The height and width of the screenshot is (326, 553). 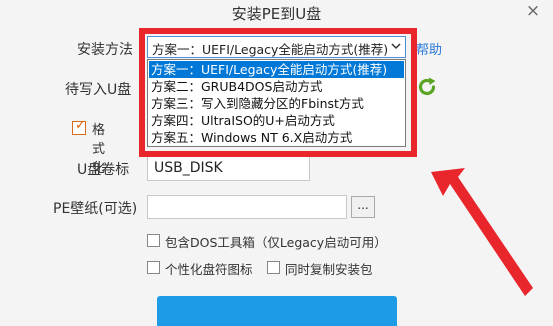 What do you see at coordinates (276, 86) in the screenshot?
I see `dropdown-option-2: 方案二：GRUB4DOS启动方式` at bounding box center [276, 86].